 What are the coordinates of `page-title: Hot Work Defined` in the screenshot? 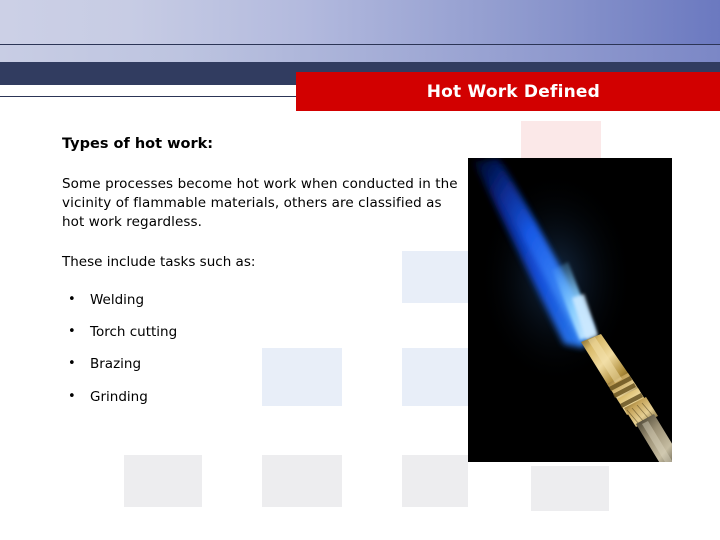 It's located at (513, 91).